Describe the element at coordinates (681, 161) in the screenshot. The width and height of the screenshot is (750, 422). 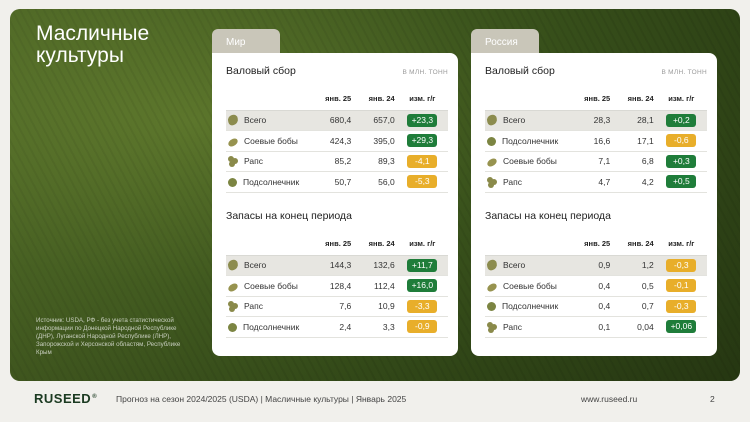
I see `change-cell: +0,3` at that location.